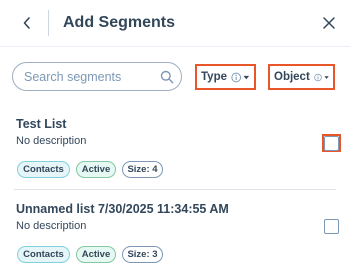 This screenshot has height=274, width=350. I want to click on object-filter-dropdown: Object, so click(301, 77).